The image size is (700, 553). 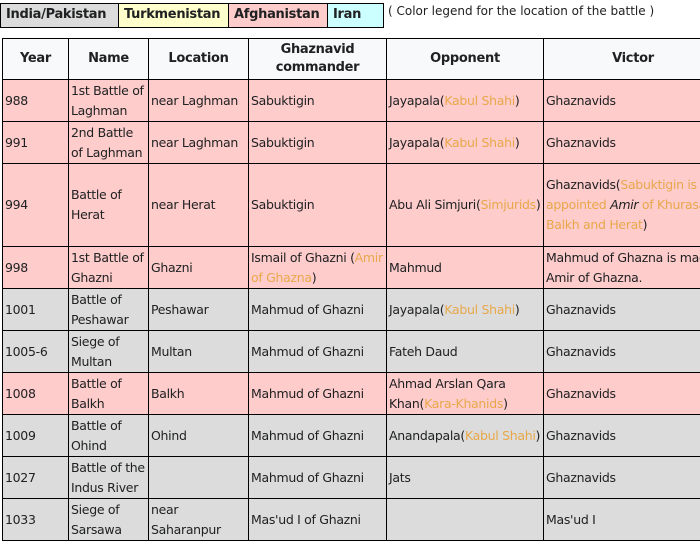 I want to click on cell-year: 1033, so click(x=35, y=519).